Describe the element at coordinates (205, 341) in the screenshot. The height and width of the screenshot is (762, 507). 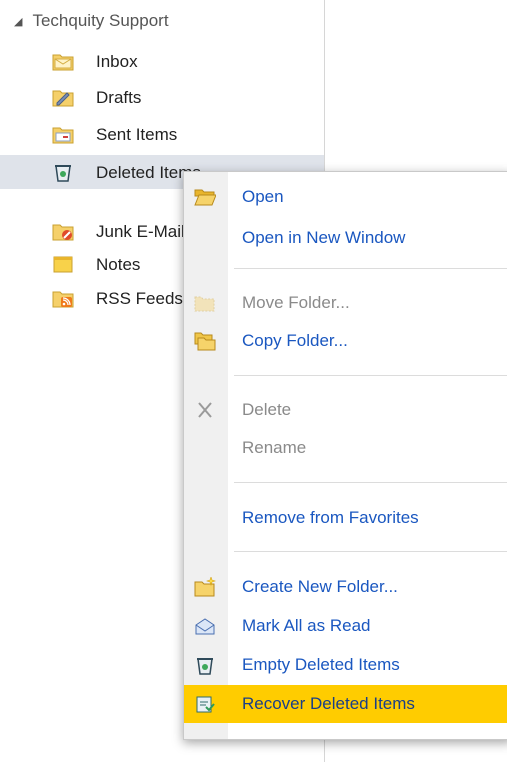
I see `copy-folder-icon` at that location.